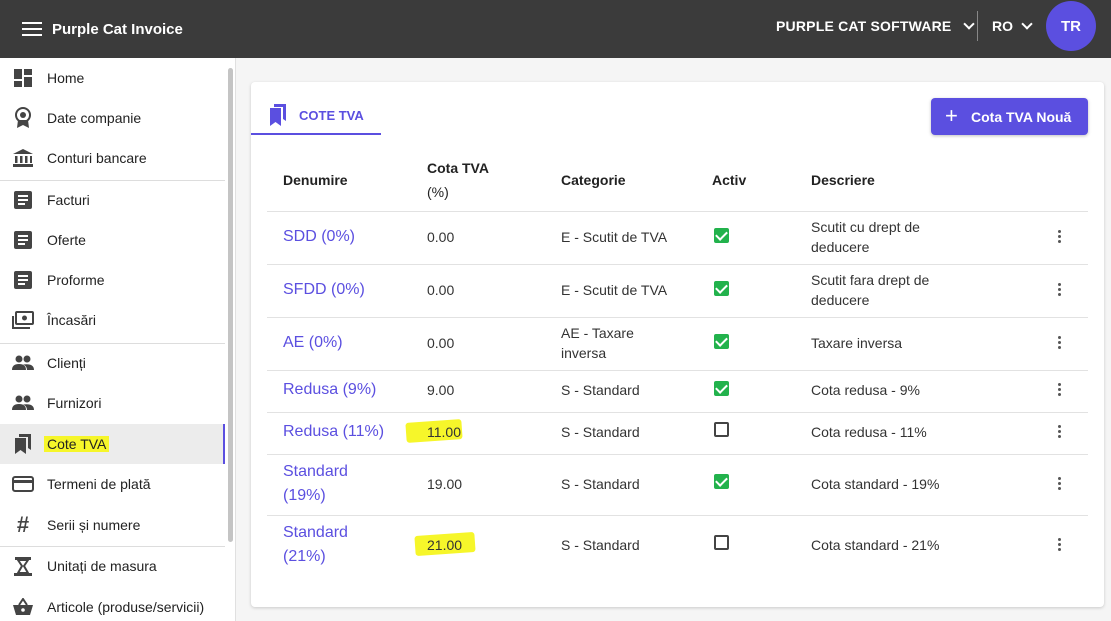 Image resolution: width=1111 pixels, height=621 pixels. What do you see at coordinates (977, 26) in the screenshot?
I see `divider` at bounding box center [977, 26].